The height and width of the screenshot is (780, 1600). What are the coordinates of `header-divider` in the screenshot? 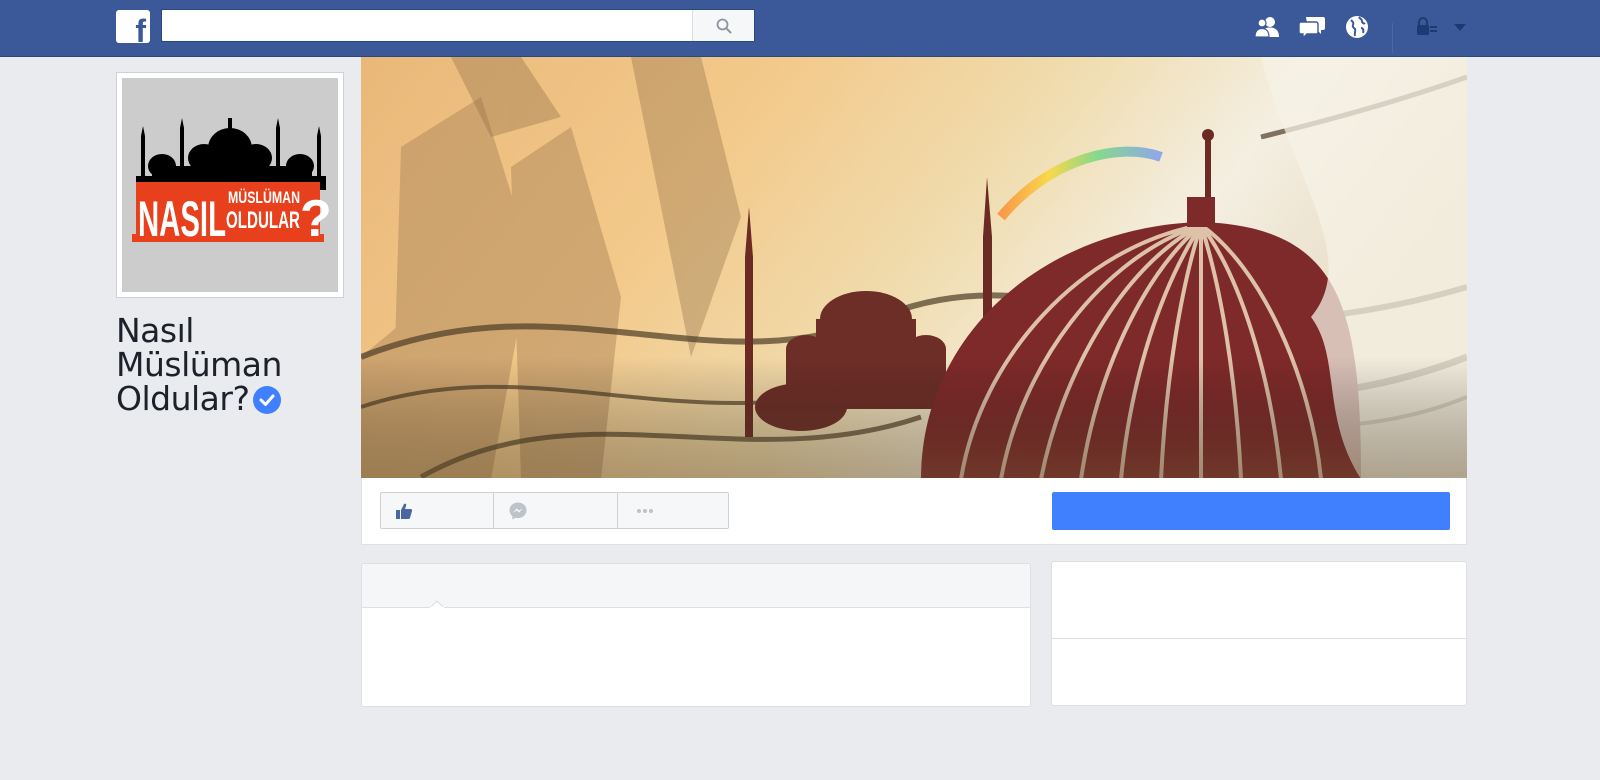 It's located at (1392, 38).